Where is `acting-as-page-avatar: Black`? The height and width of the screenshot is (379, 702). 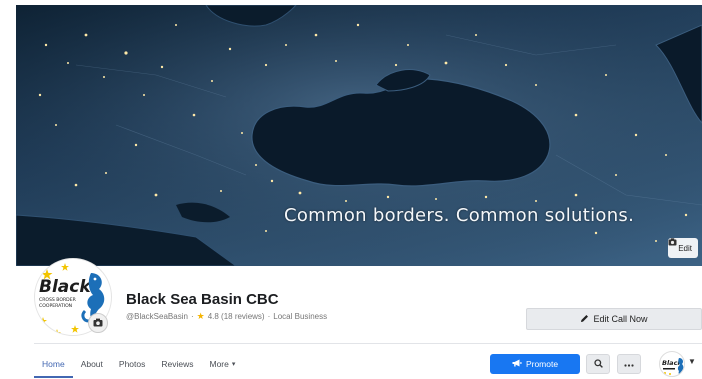
acting-as-page-avatar: Black is located at coordinates (672, 364).